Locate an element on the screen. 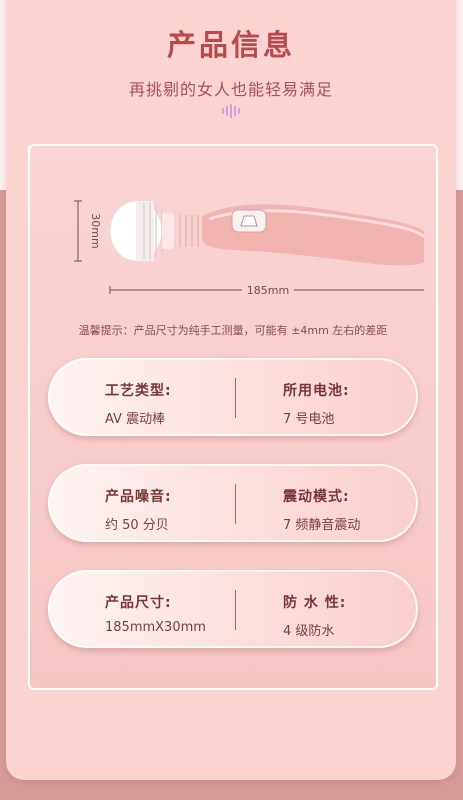 Image resolution: width=463 pixels, height=800 pixels. spec-value: 约 50 分贝 is located at coordinates (137, 525).